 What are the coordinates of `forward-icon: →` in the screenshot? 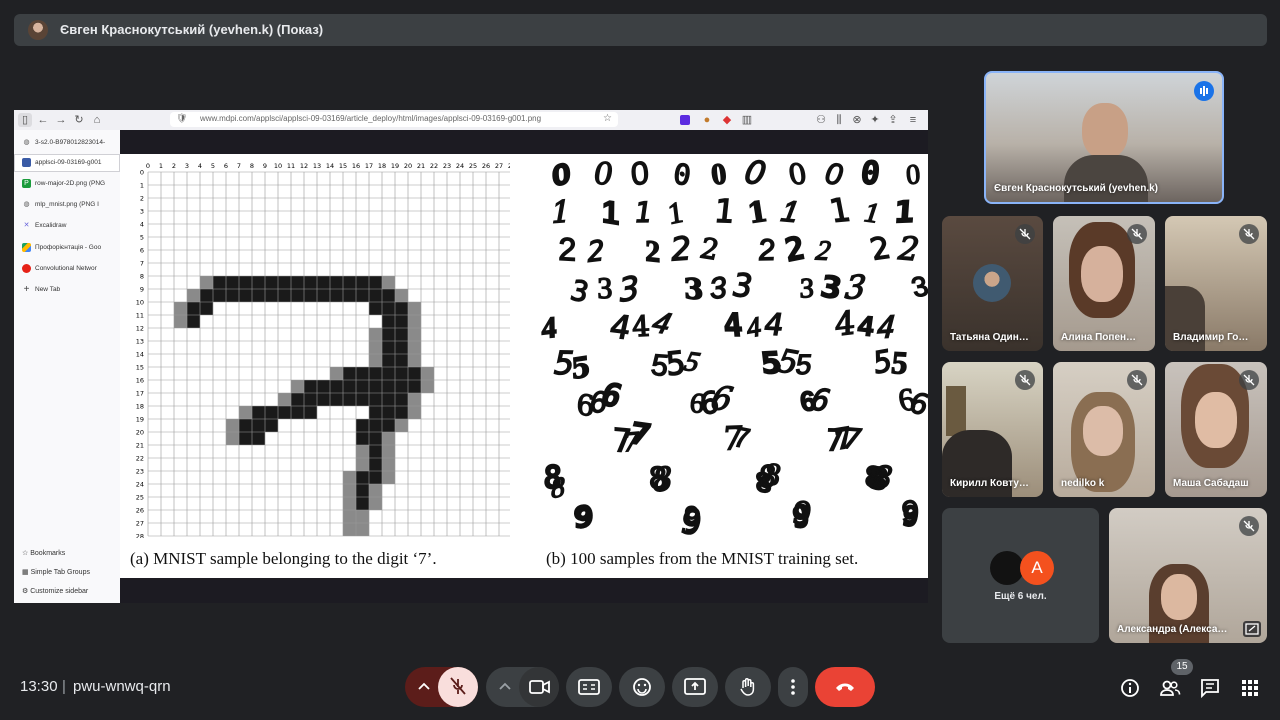 It's located at (61, 120).